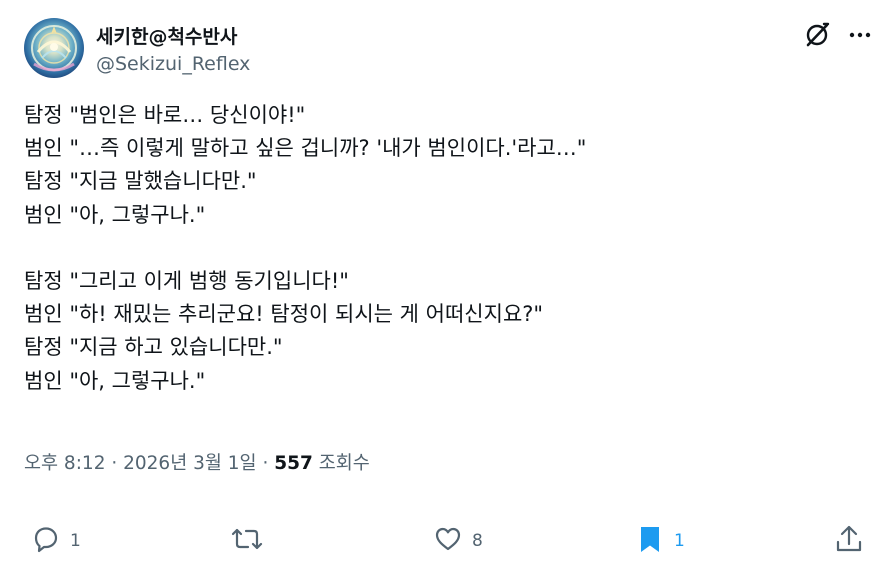  Describe the element at coordinates (165, 115) in the screenshot. I see `tweet-line: 탐정 "범인은 바로… 당신이야!"` at that location.